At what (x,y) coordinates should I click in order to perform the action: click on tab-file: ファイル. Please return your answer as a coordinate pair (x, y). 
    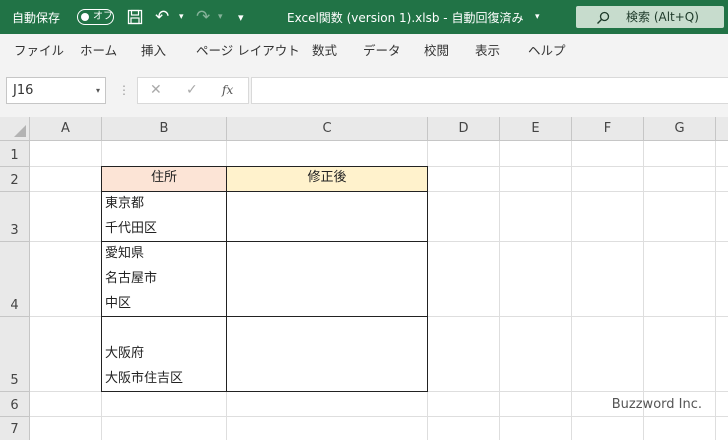
    Looking at the image, I should click on (39, 50).